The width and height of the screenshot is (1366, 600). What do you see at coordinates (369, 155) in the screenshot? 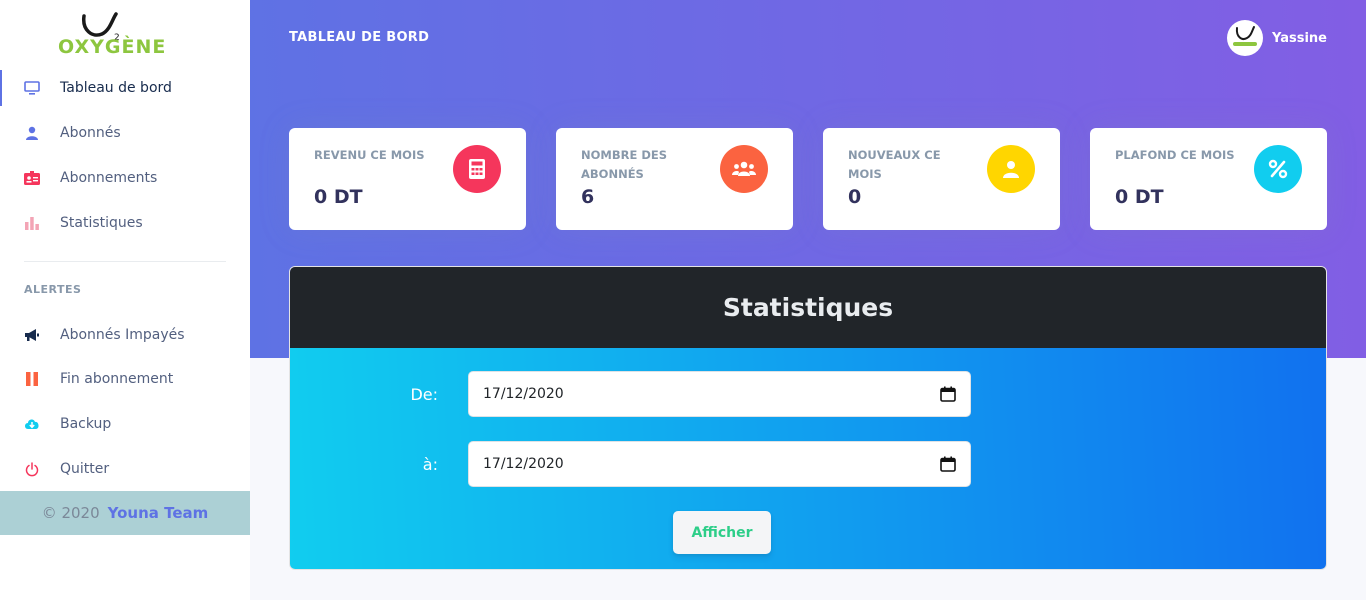
I see `card-title: REVENU CE MOIS` at bounding box center [369, 155].